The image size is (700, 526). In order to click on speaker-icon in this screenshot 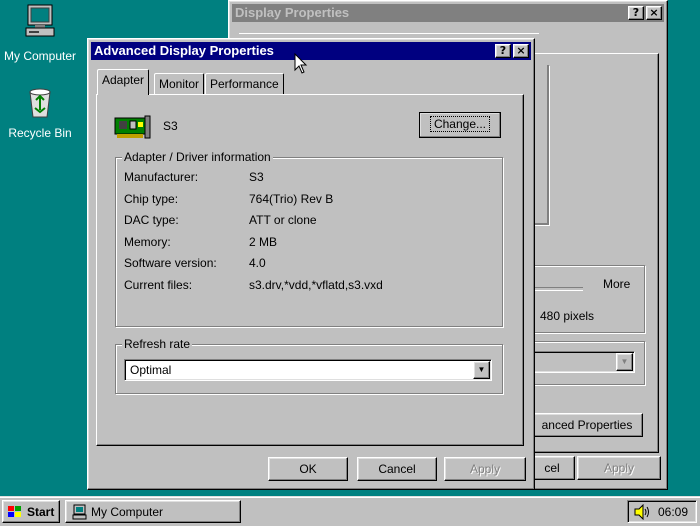, I will do `click(642, 512)`.